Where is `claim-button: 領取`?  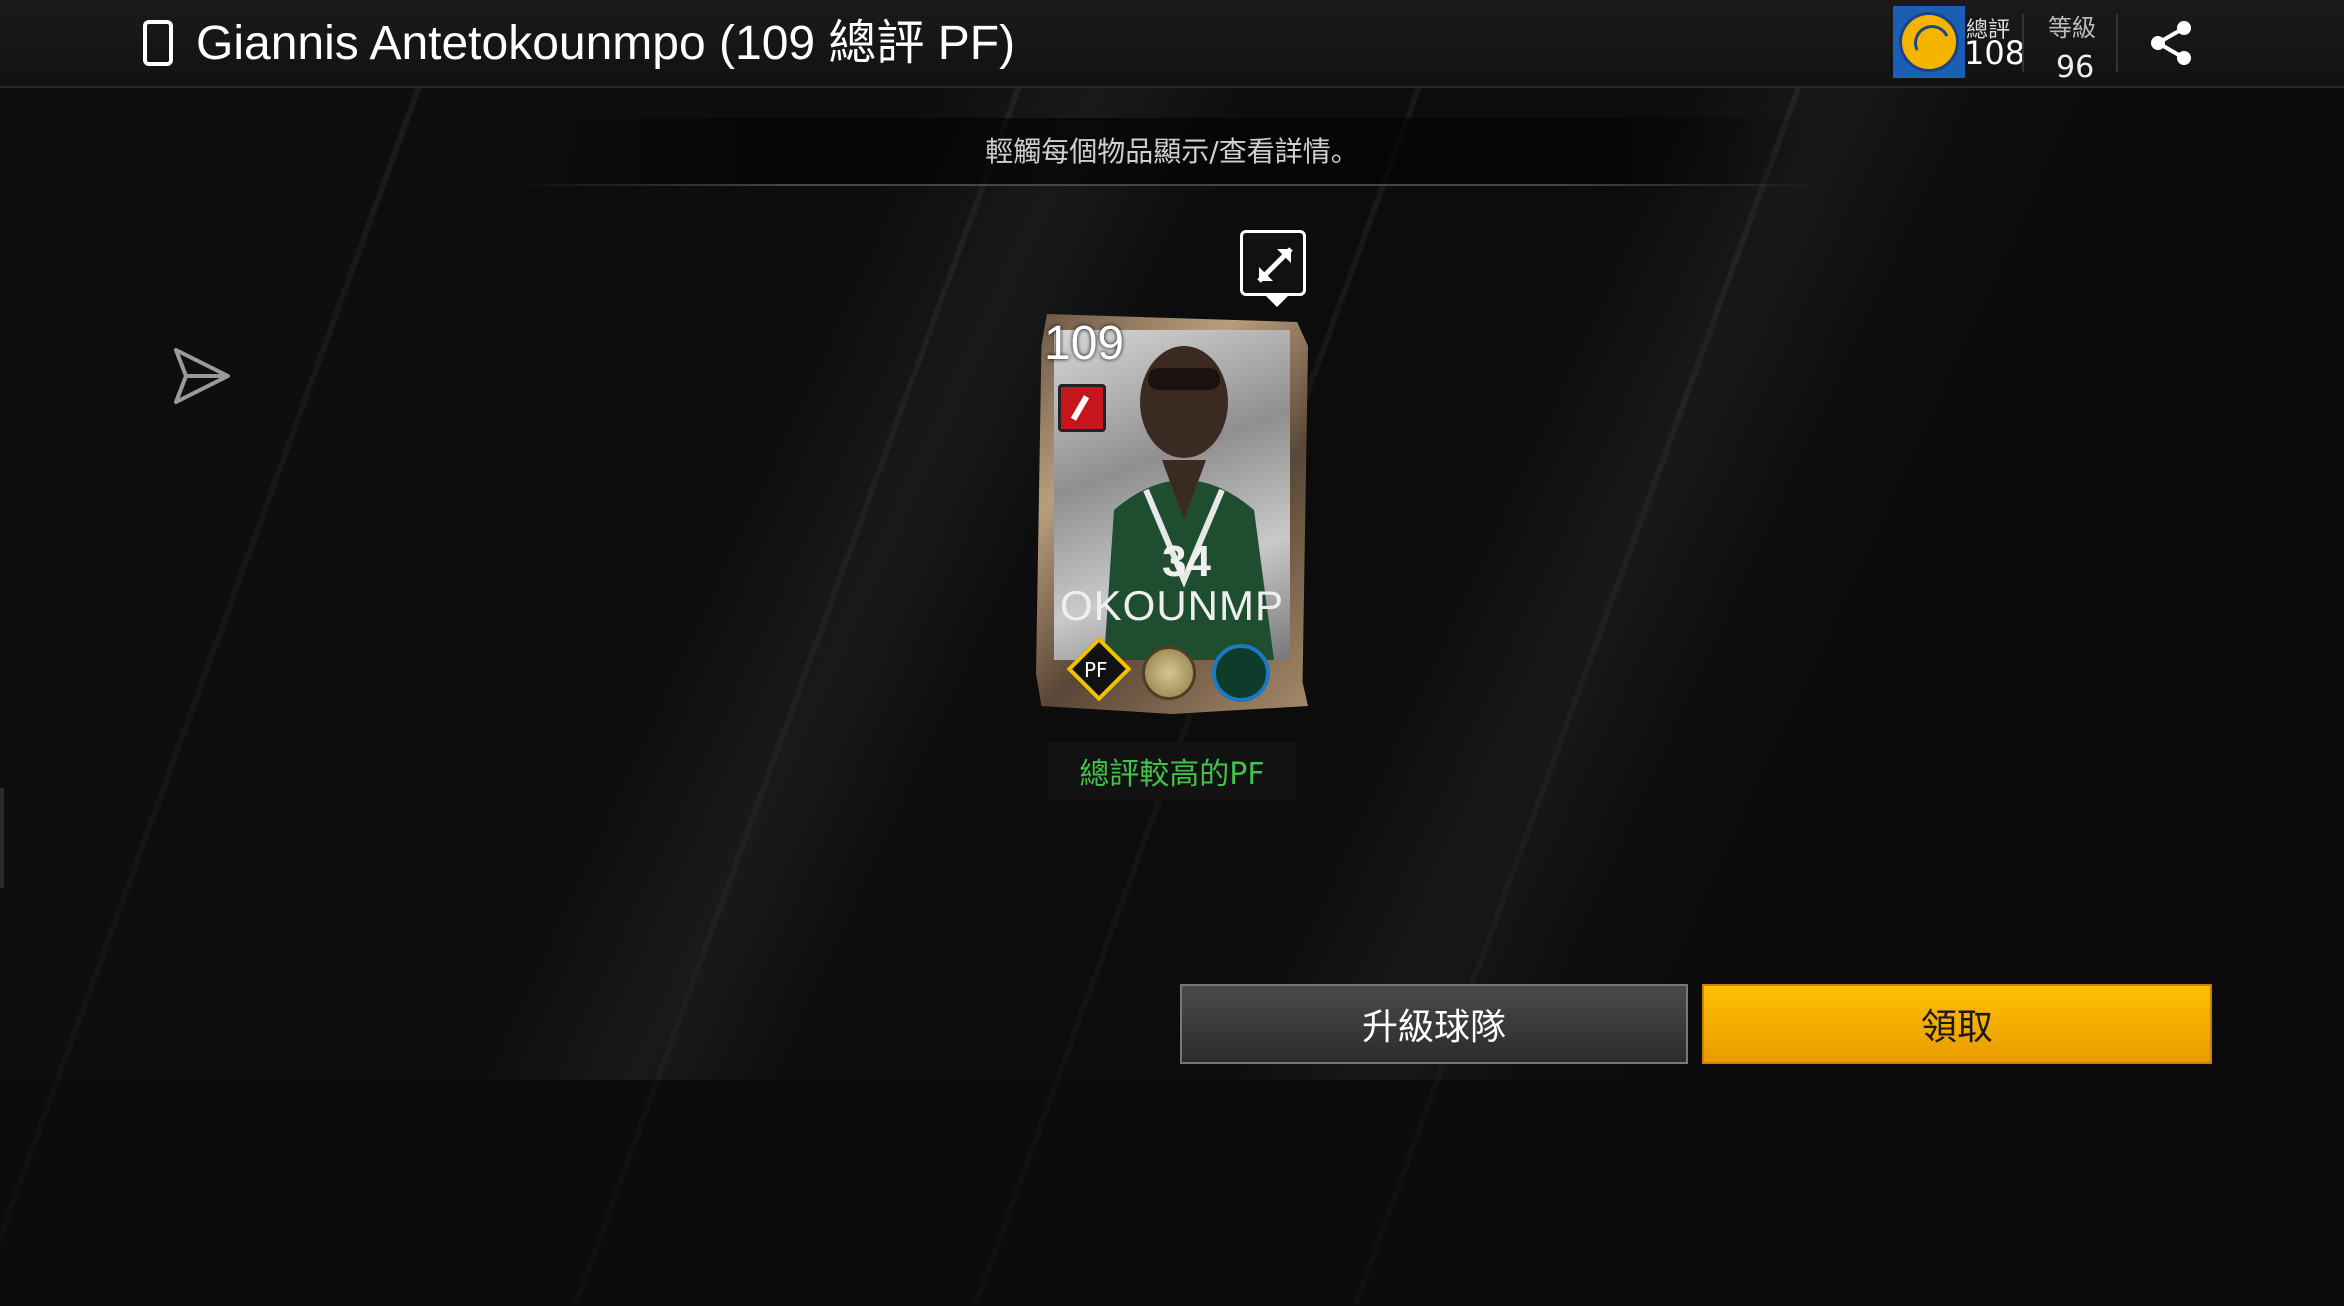 claim-button: 領取 is located at coordinates (1957, 1024).